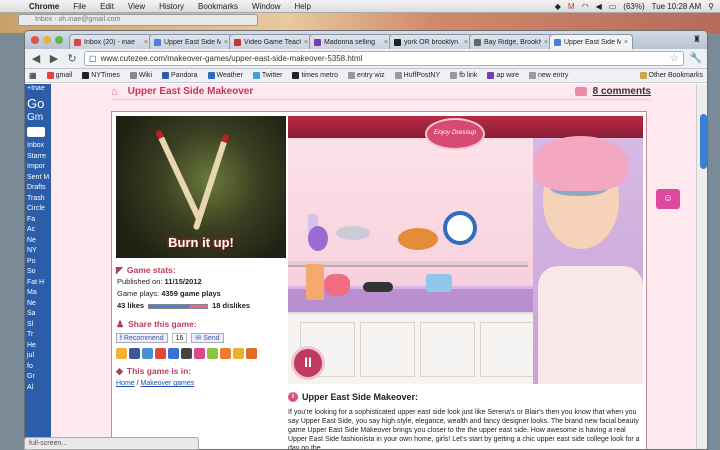  I want to click on gmail-label-item: Sl, so click(38, 325).